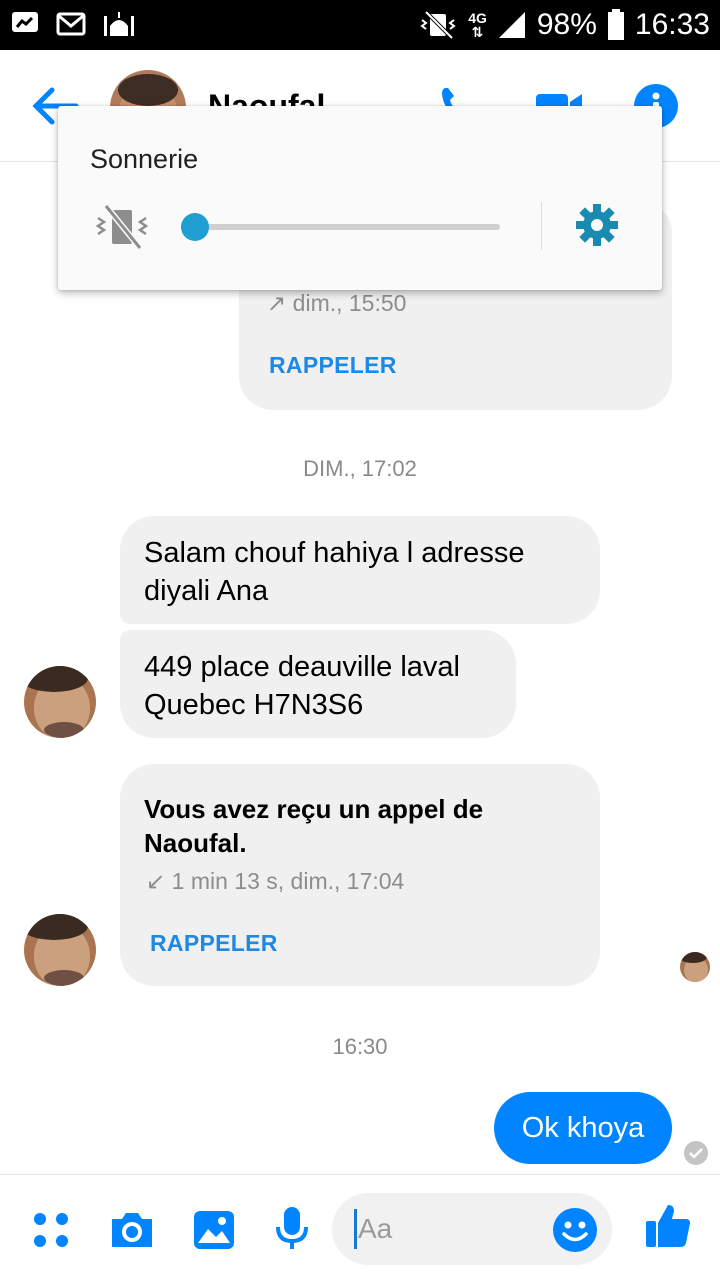  I want to click on messenger-notification-icon, so click(25, 22).